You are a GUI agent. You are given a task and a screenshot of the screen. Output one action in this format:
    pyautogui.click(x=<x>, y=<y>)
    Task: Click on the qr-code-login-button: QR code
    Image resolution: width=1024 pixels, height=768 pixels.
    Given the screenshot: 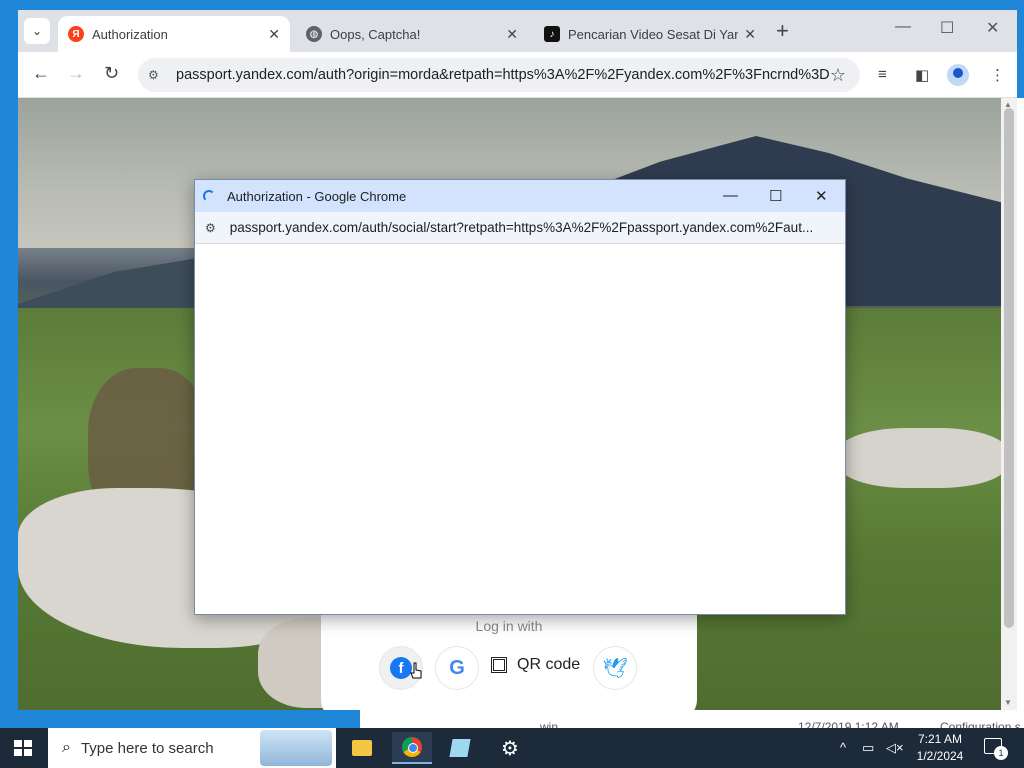 What is the action you would take?
    pyautogui.click(x=535, y=665)
    